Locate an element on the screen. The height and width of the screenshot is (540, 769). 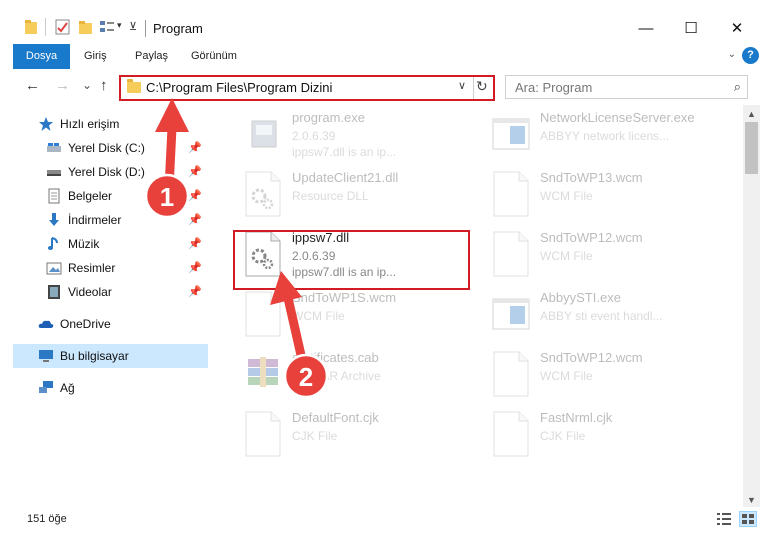
qat-dropdown-icon: ⊻ is located at coordinates (133, 26).